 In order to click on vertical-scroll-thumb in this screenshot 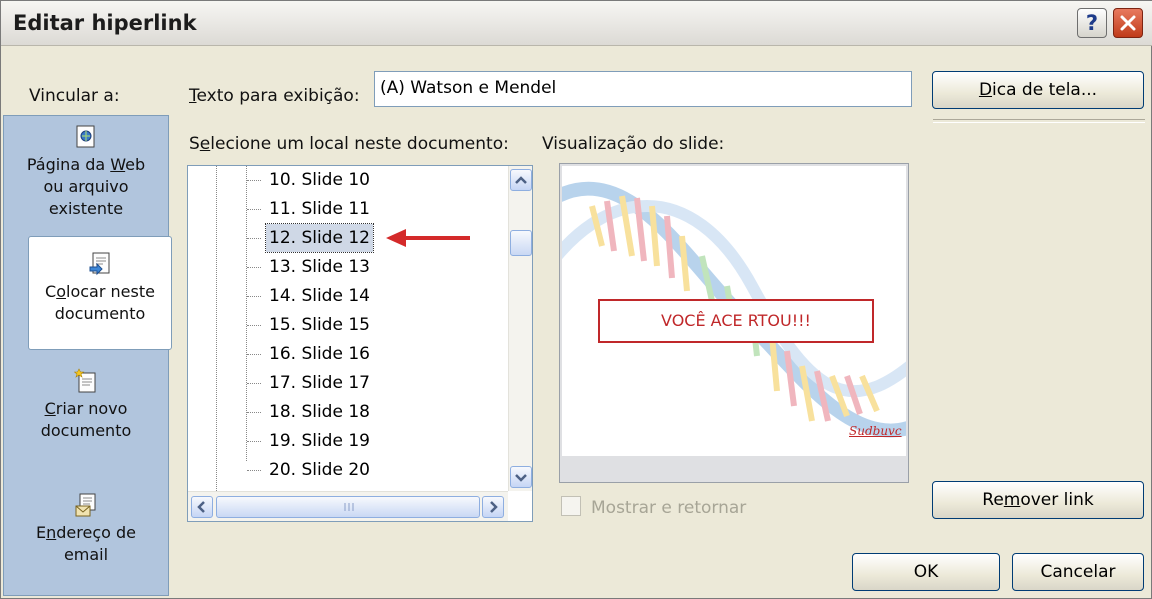, I will do `click(521, 243)`.